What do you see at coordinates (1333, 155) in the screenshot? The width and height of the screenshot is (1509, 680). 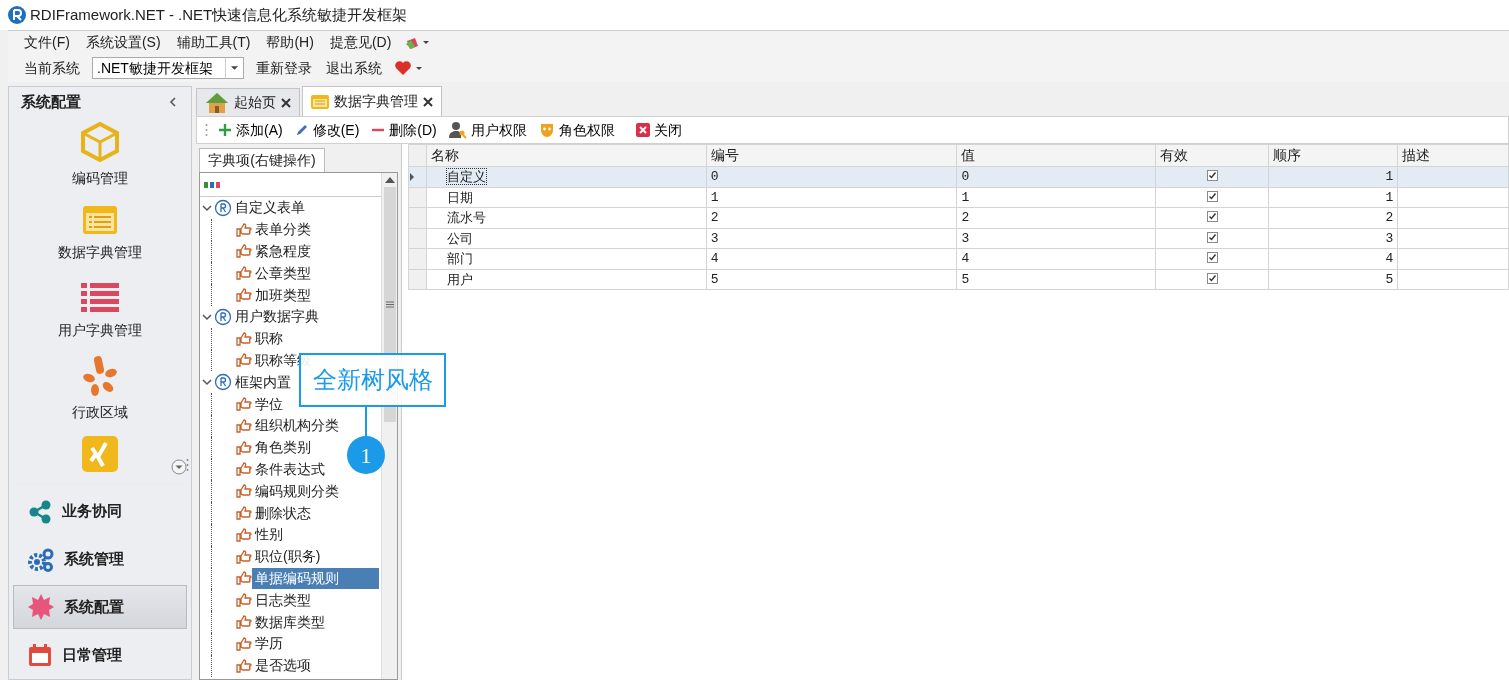 I see `column-header: 顺序` at bounding box center [1333, 155].